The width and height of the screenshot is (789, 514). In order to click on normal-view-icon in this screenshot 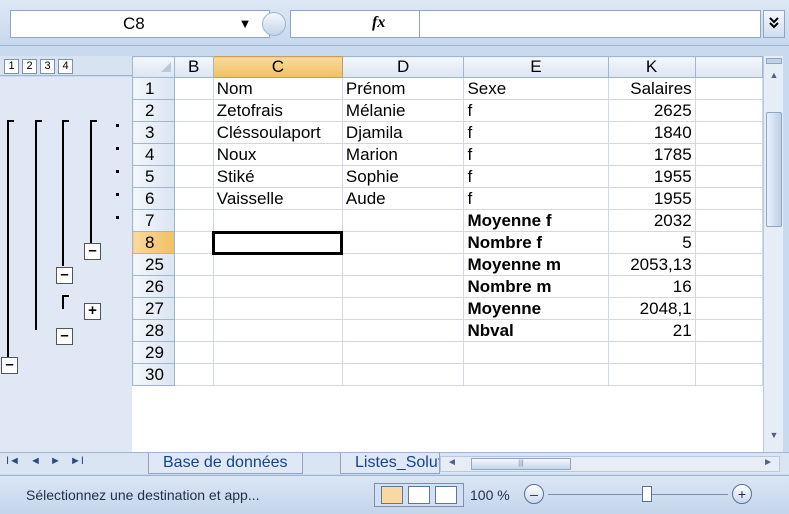, I will do `click(392, 495)`.